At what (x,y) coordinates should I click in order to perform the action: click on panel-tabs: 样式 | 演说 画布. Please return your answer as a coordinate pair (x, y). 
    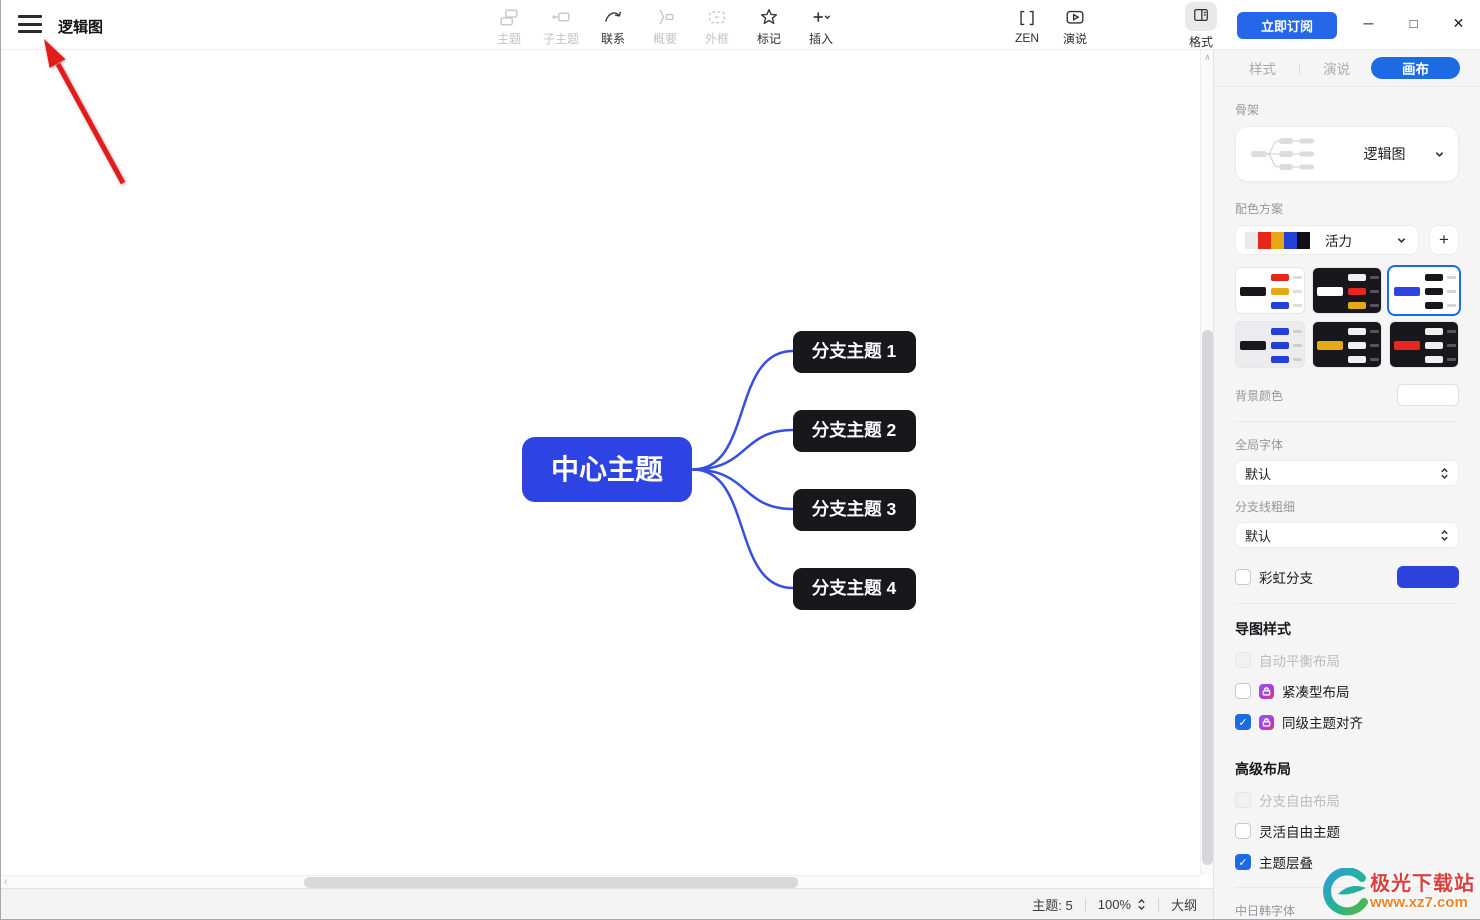
    Looking at the image, I should click on (1347, 68).